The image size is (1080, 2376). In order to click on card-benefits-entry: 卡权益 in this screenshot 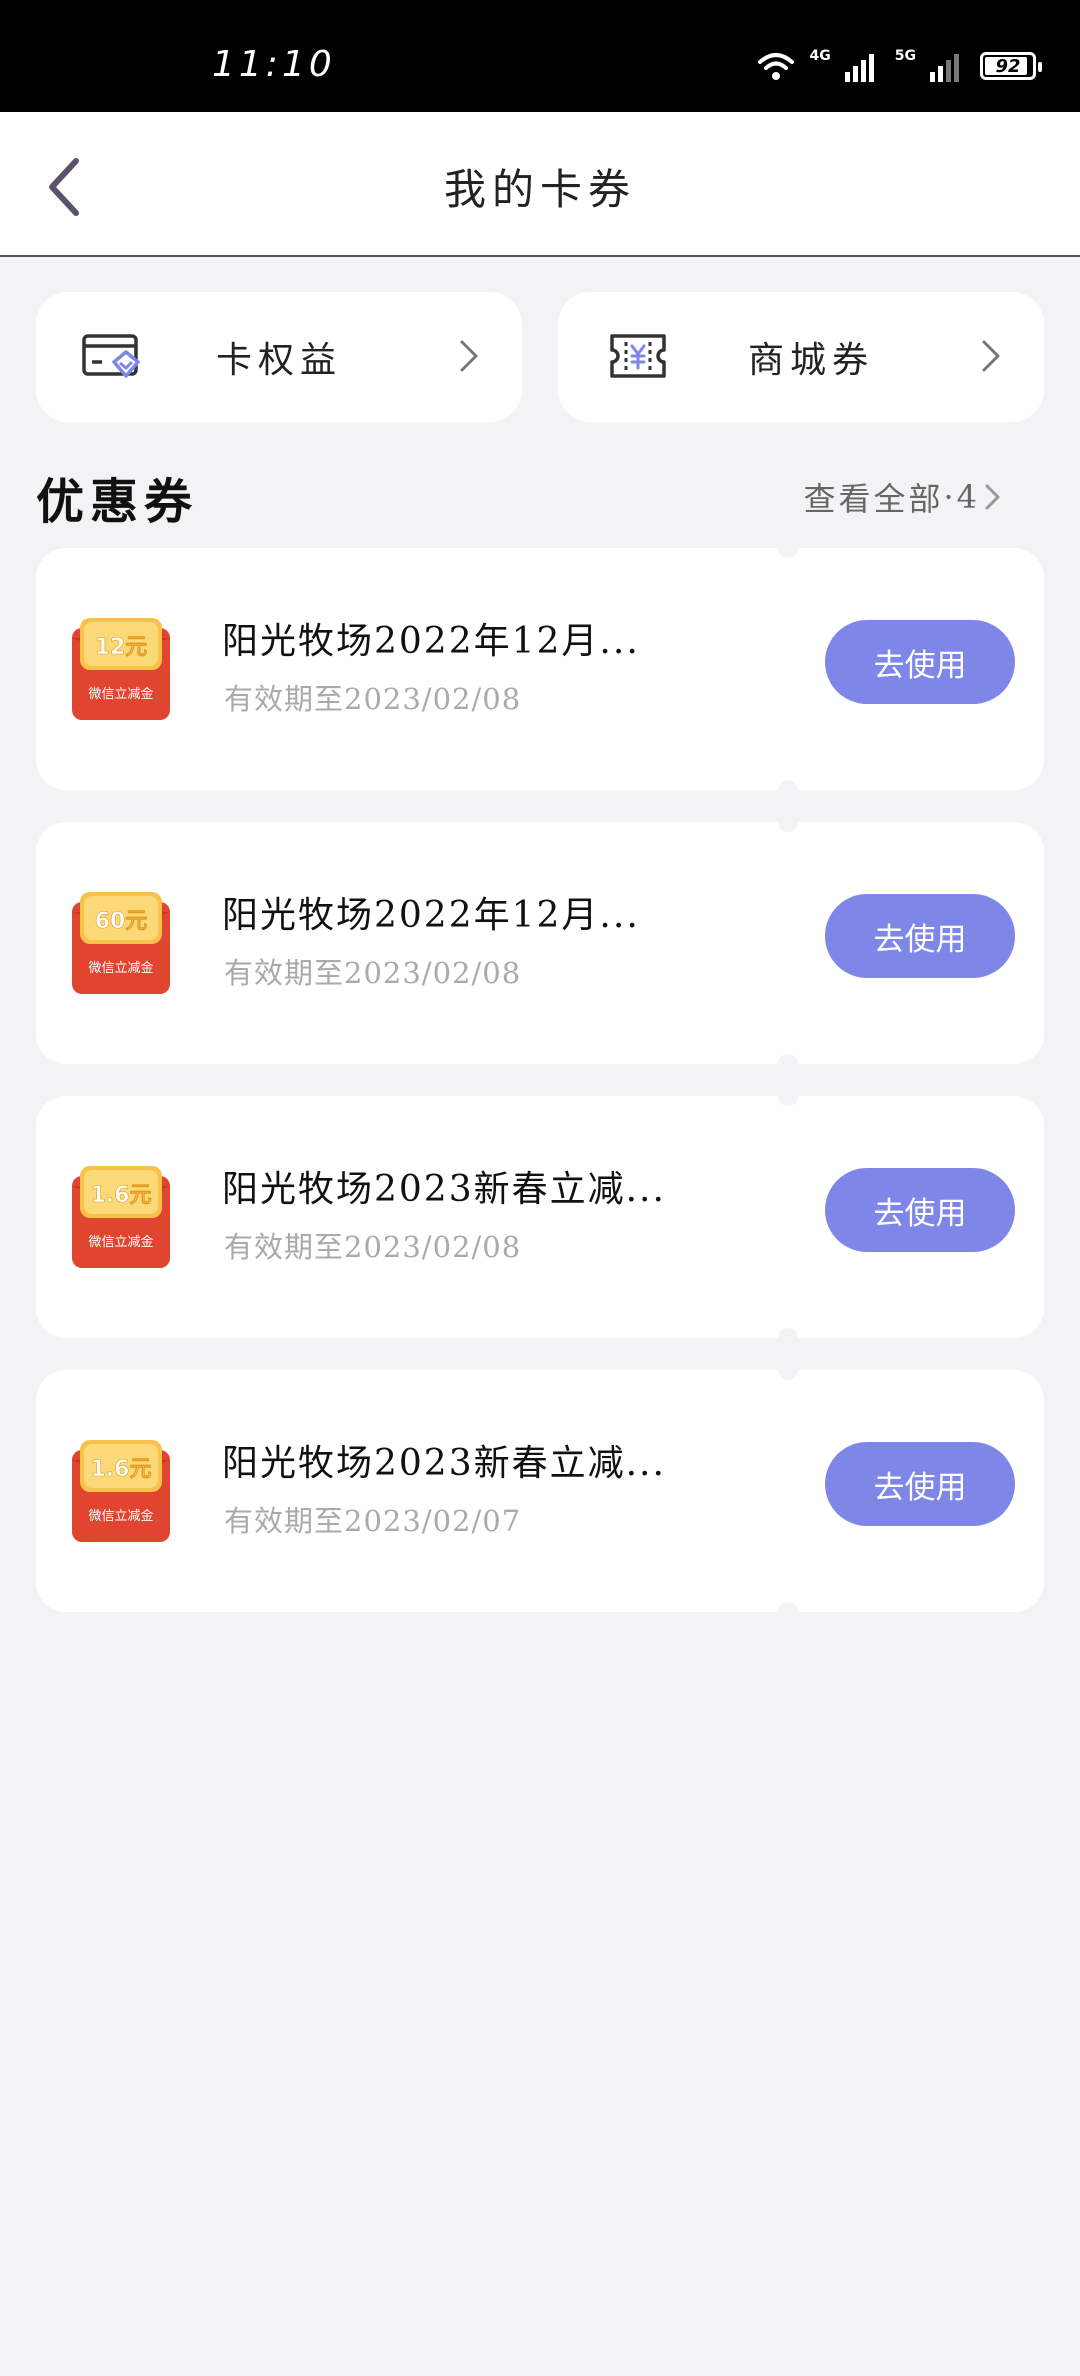, I will do `click(279, 357)`.